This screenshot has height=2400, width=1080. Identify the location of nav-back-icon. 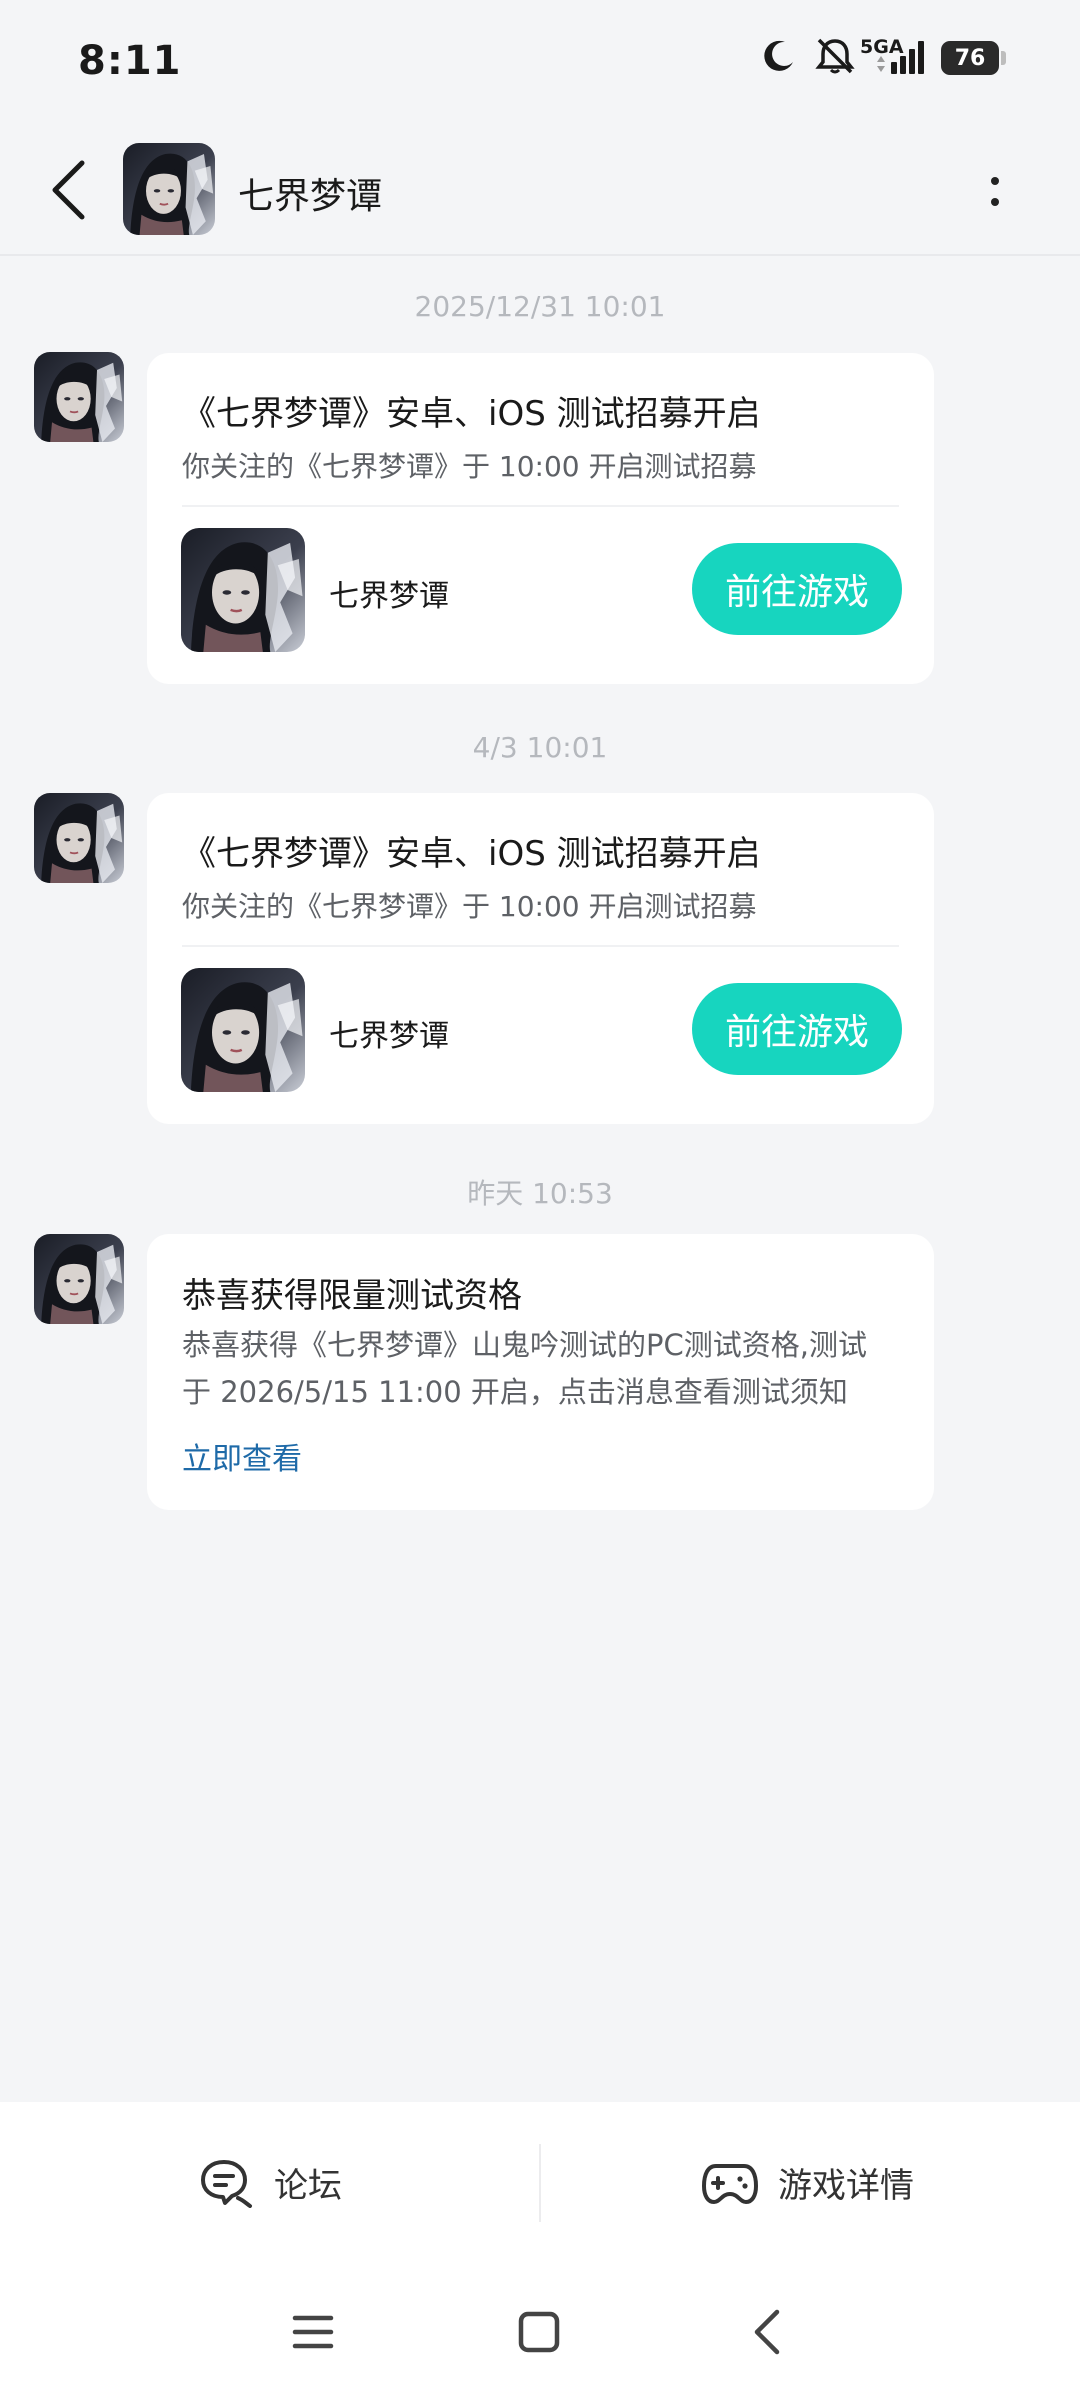
(767, 2332).